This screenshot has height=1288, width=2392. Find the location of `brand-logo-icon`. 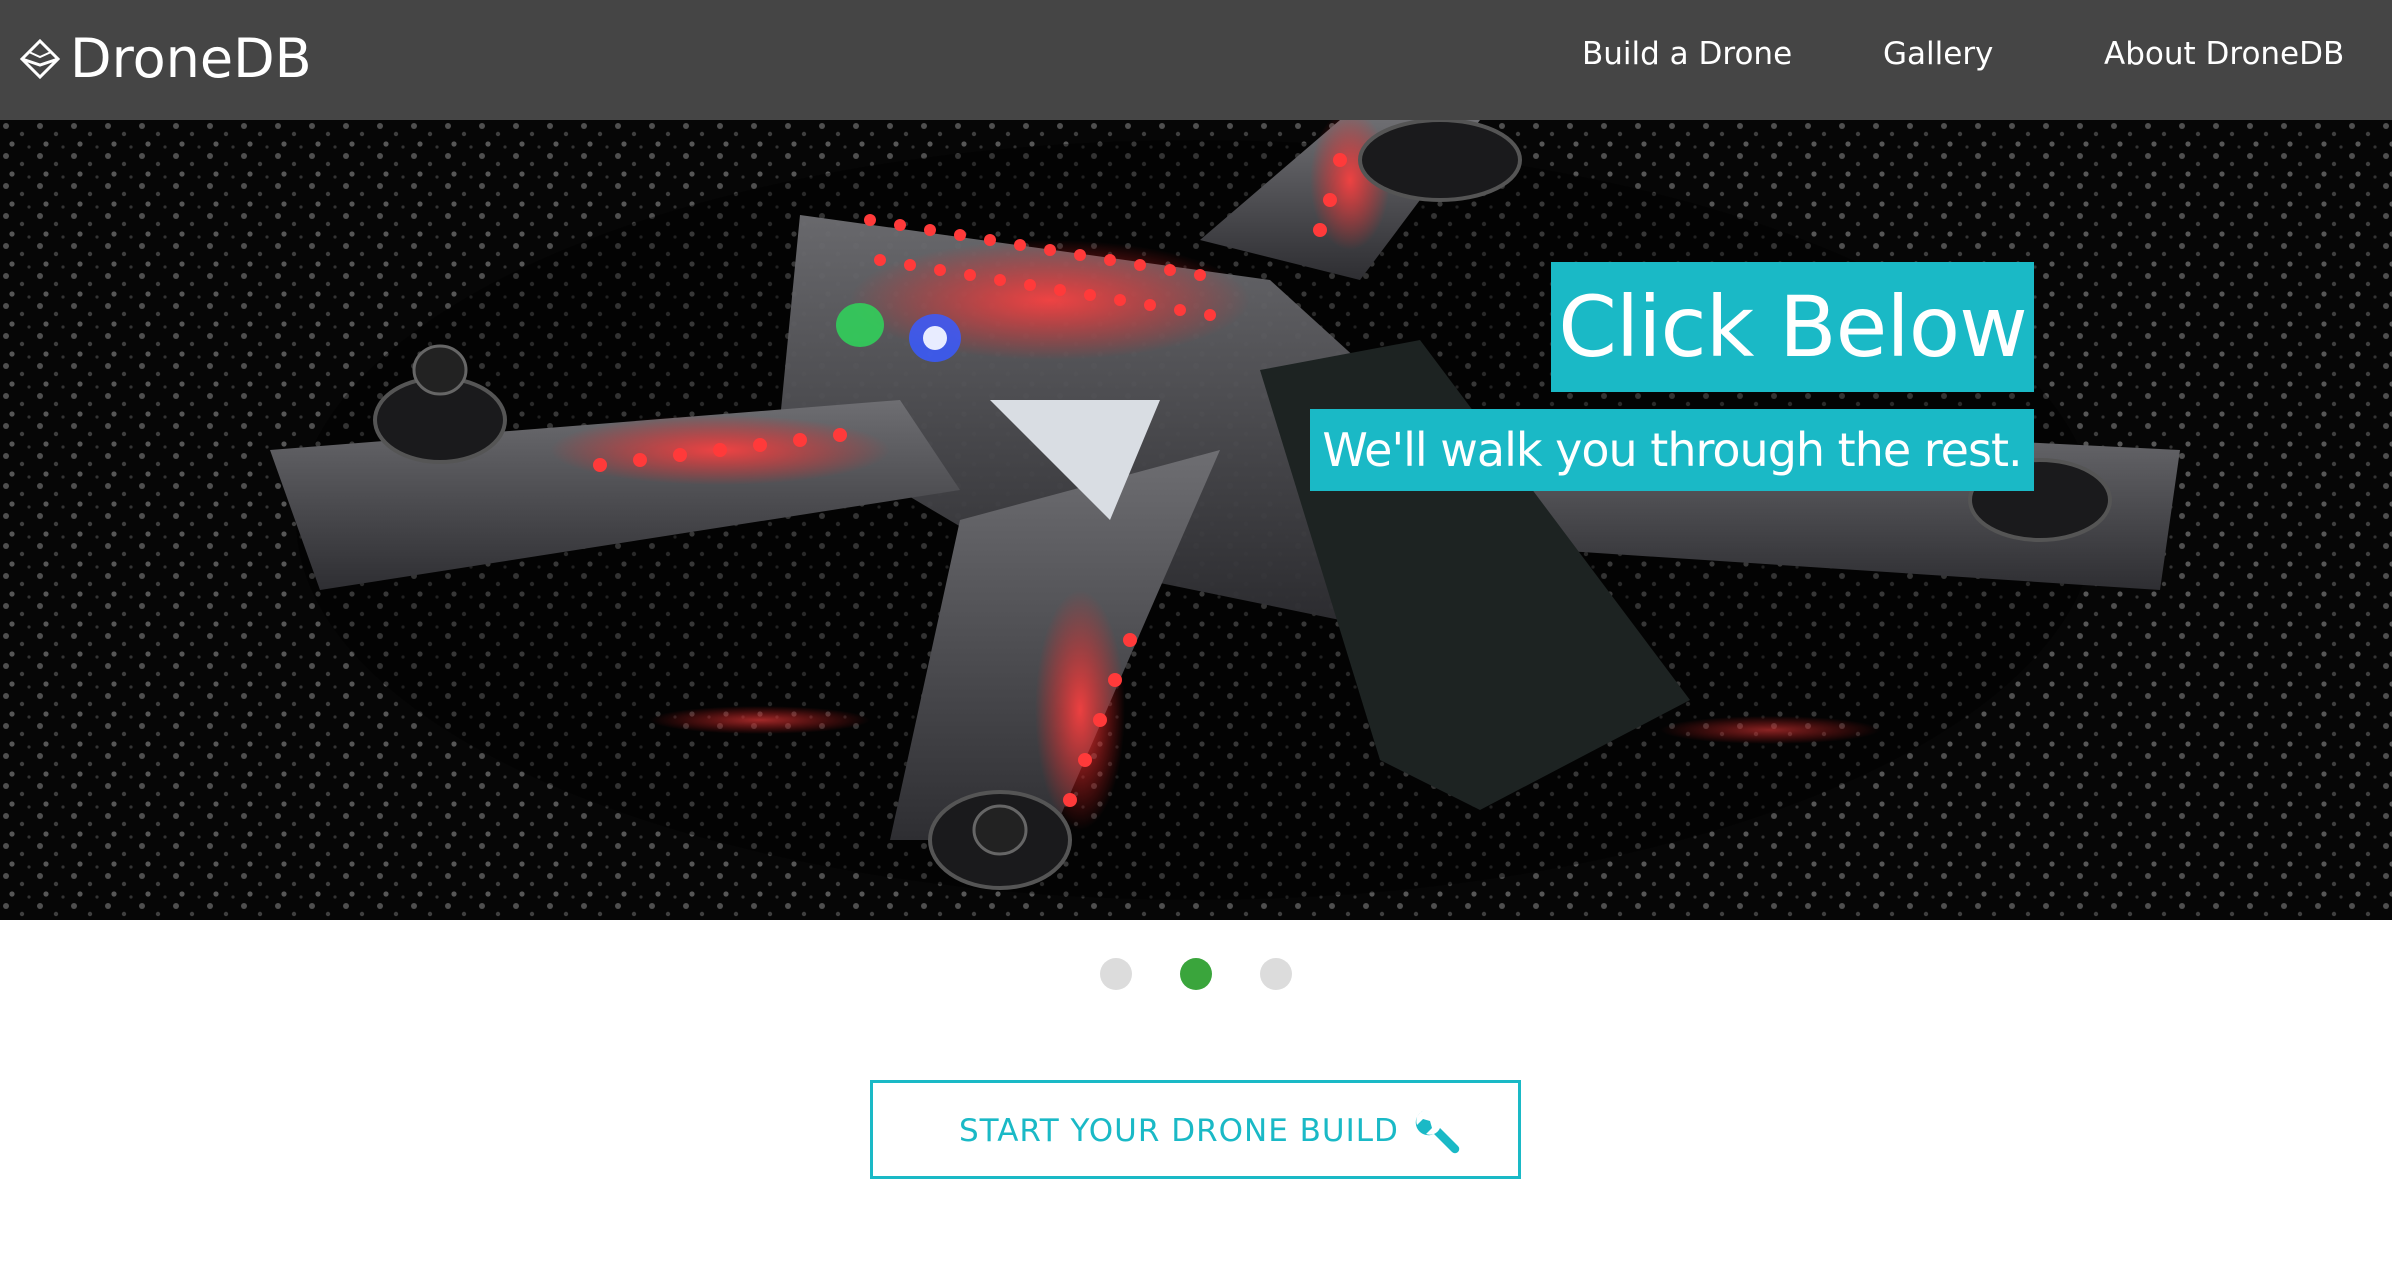

brand-logo-icon is located at coordinates (40, 59).